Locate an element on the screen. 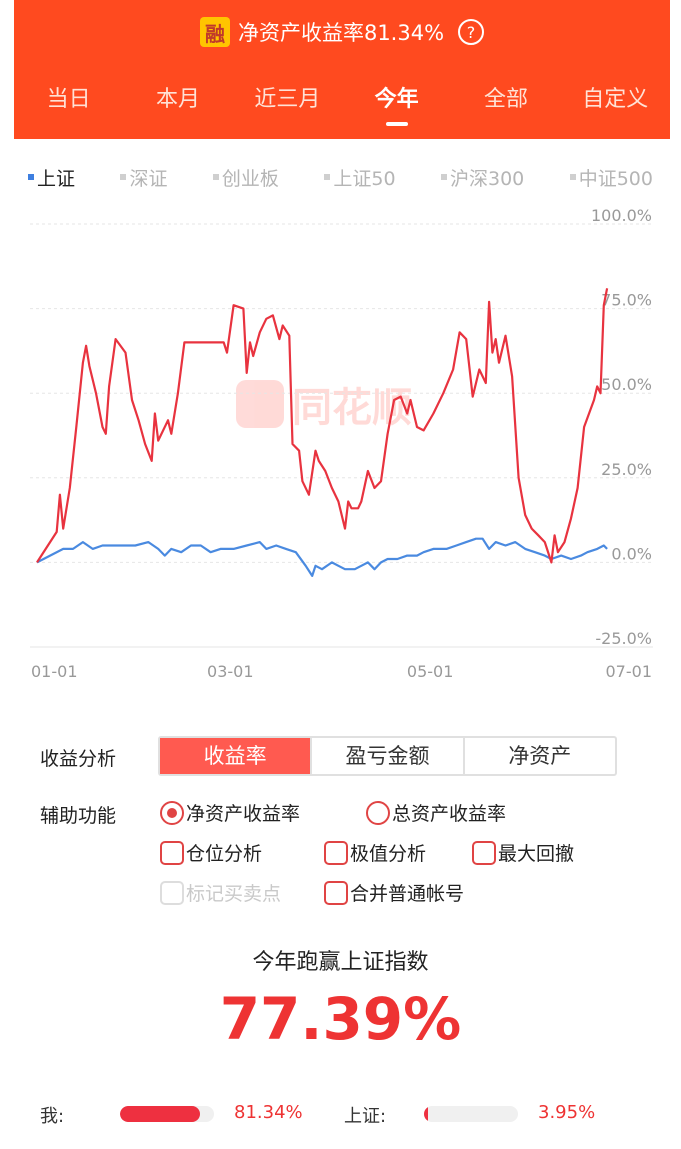  help-icon: ? is located at coordinates (471, 32).